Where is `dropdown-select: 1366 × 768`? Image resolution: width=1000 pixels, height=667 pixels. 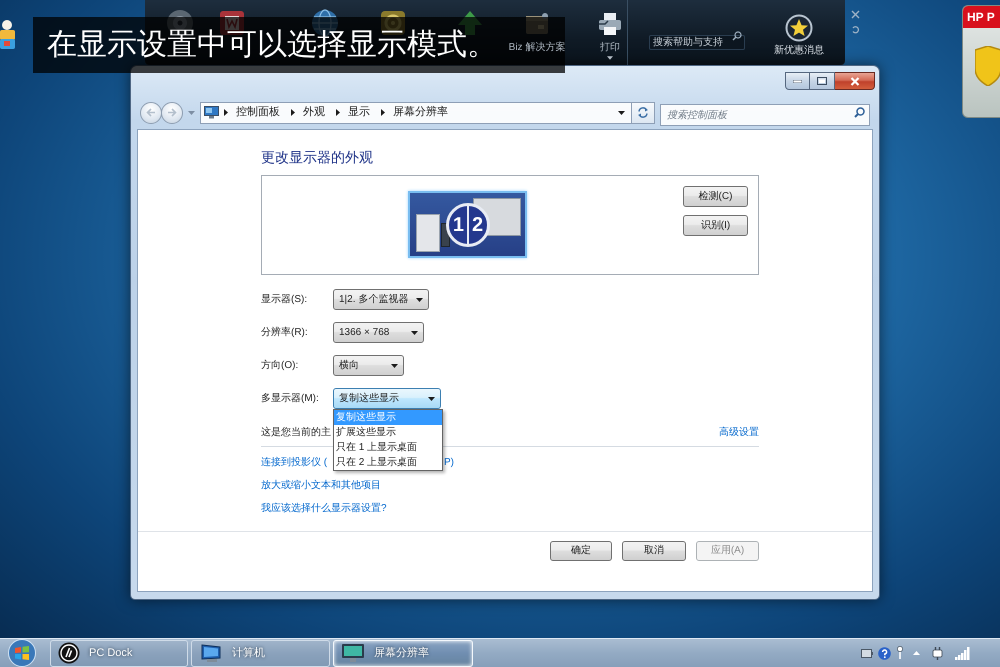 dropdown-select: 1366 × 768 is located at coordinates (378, 332).